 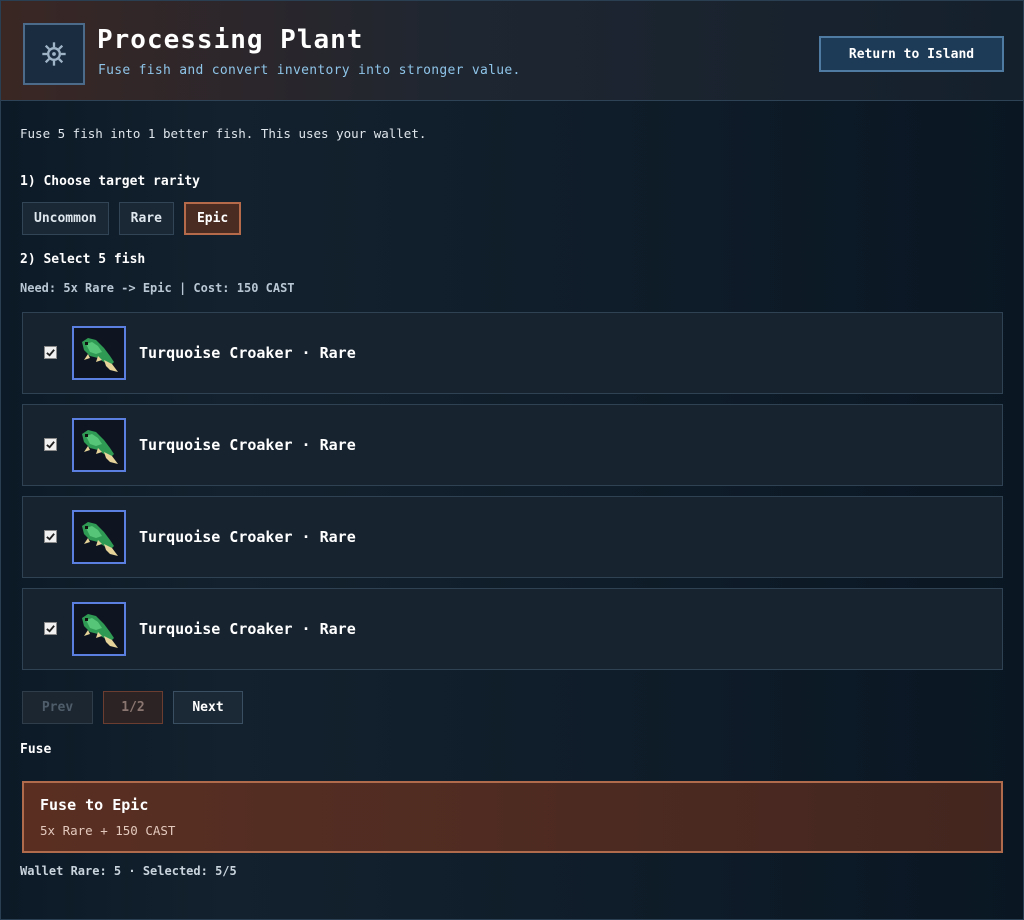 I want to click on page-title: Processing Plant, so click(x=230, y=40).